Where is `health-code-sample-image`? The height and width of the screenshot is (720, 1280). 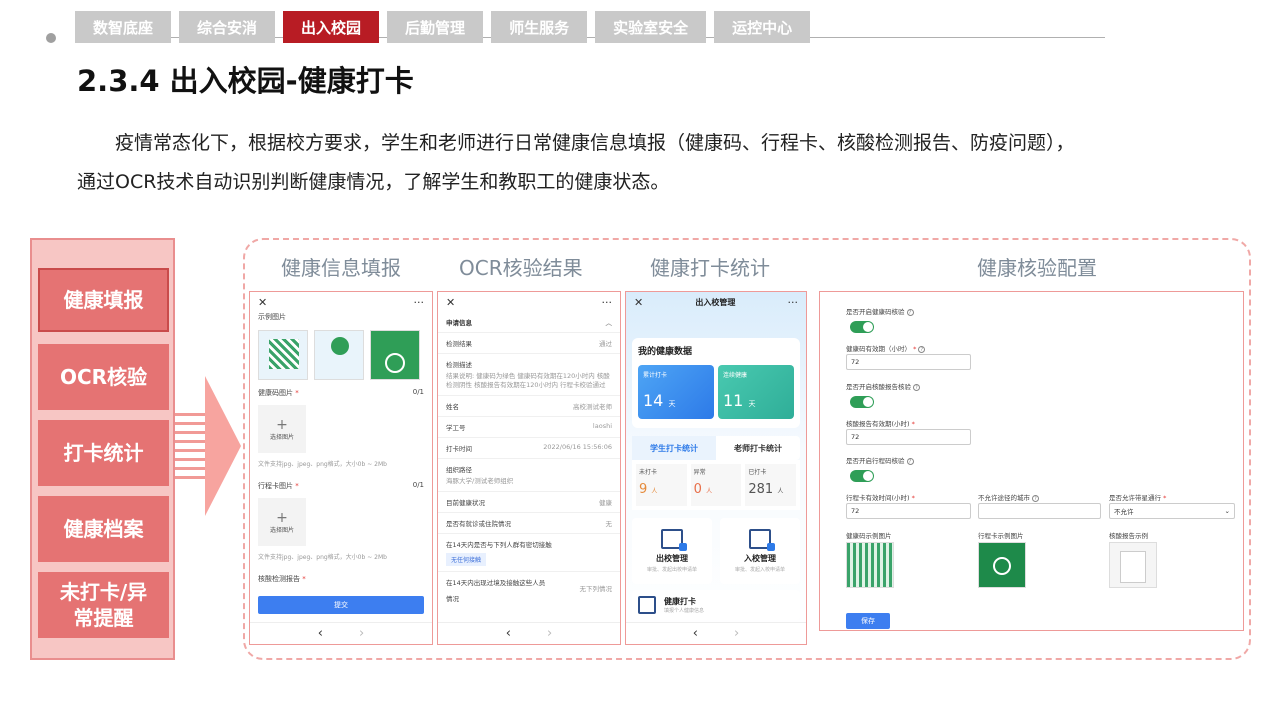
health-code-sample-image is located at coordinates (870, 565).